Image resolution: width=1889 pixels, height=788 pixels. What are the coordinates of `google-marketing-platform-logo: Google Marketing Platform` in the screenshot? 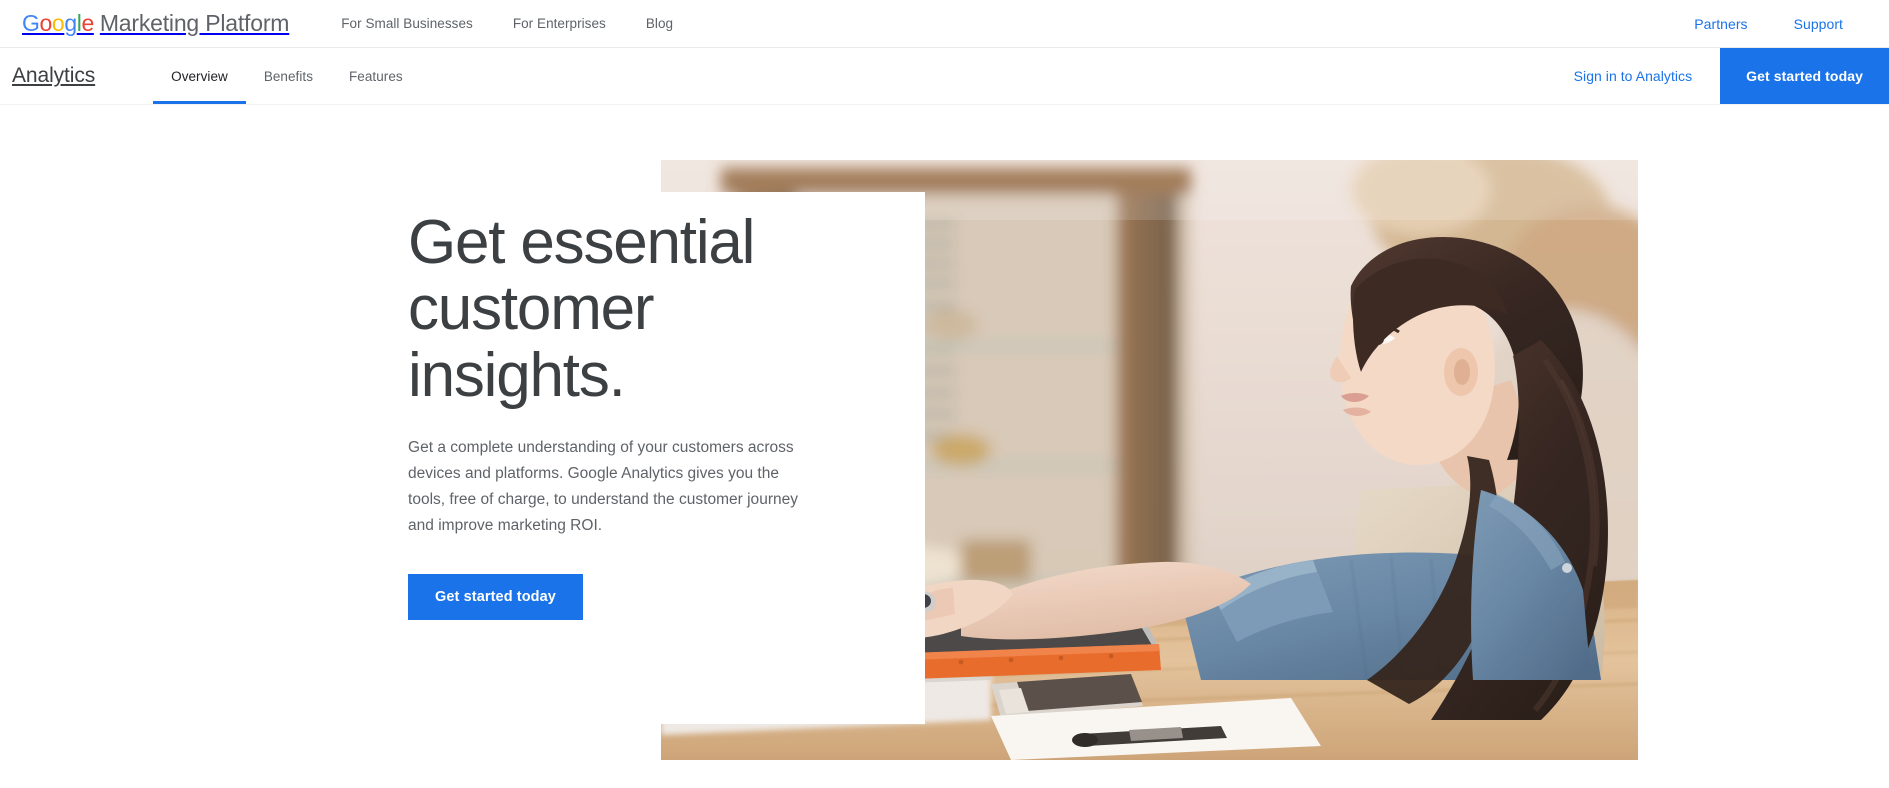 It's located at (155, 23).